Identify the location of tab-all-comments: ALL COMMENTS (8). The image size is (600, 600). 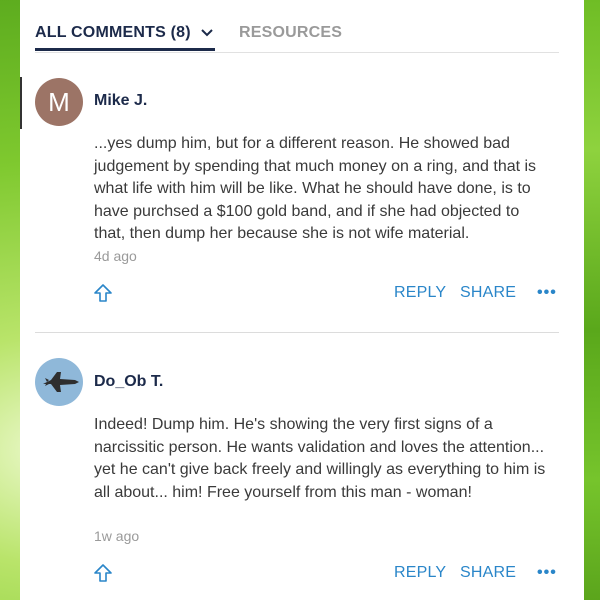
(124, 33).